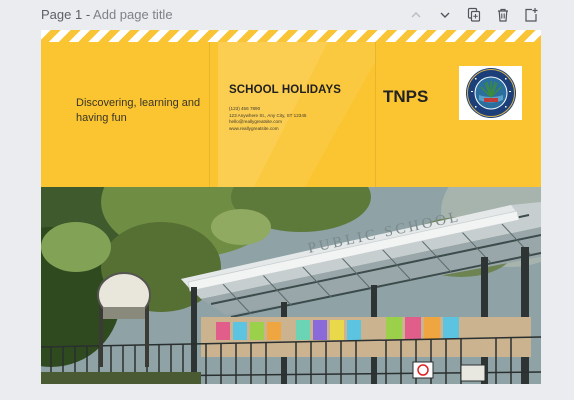 This screenshot has width=574, height=400. Describe the element at coordinates (254, 128) in the screenshot. I see `contact-website: www.reallygreatsite.com` at that location.